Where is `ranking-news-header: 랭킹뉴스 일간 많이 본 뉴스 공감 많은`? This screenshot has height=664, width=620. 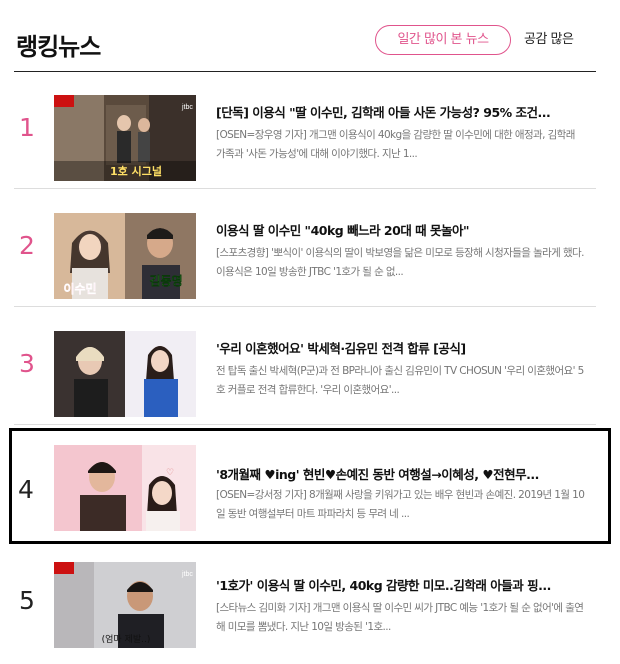 ranking-news-header: 랭킹뉴스 일간 많이 본 뉴스 공감 많은 is located at coordinates (305, 36).